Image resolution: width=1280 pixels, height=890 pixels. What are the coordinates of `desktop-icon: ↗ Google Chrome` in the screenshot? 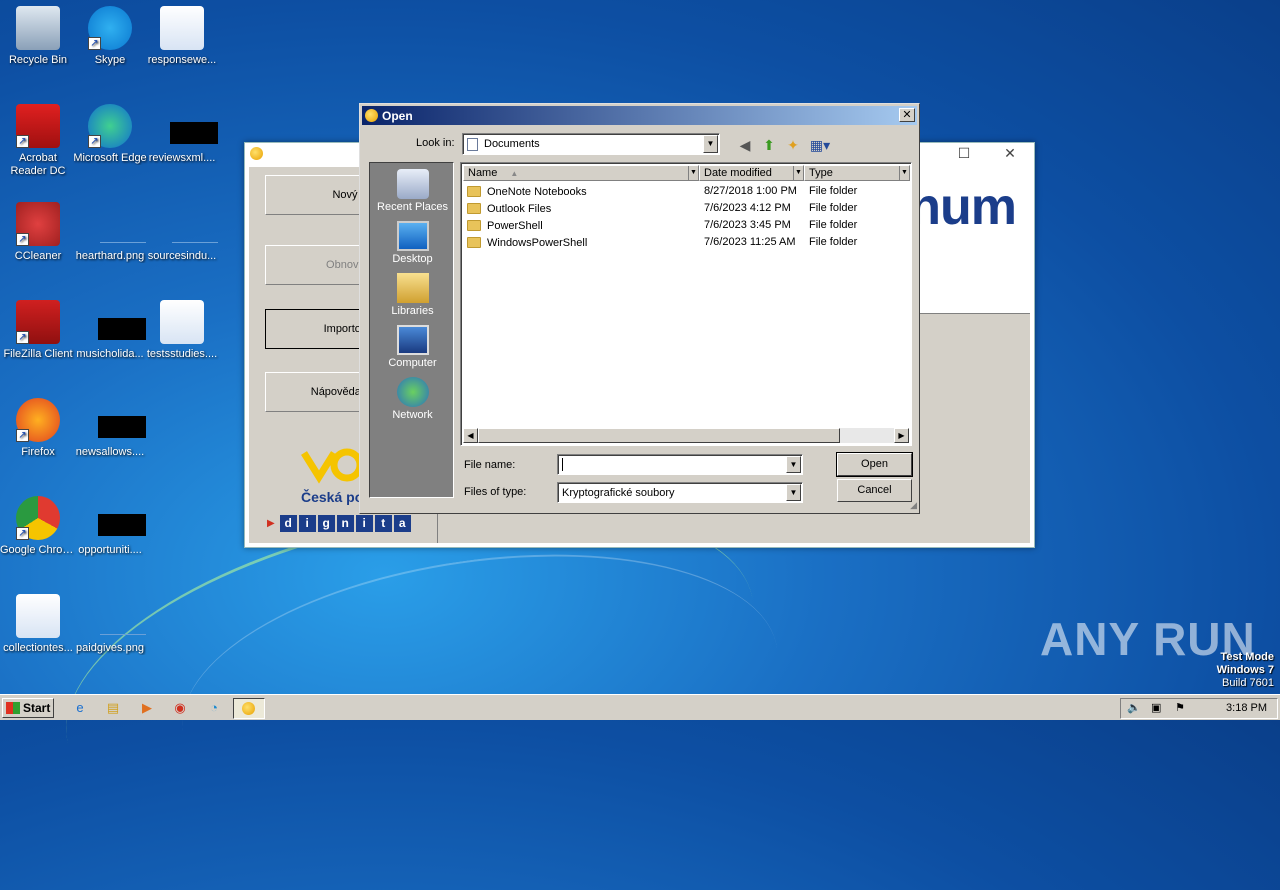 It's located at (38, 526).